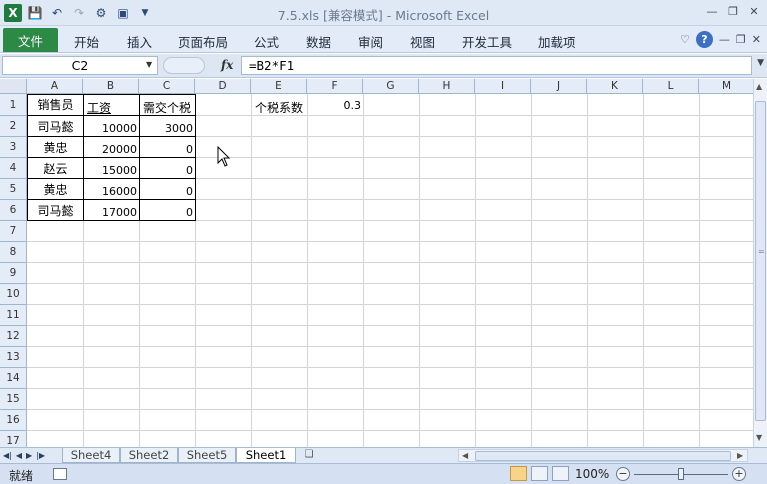  I want to click on page-layout-view-icon, so click(539, 473).